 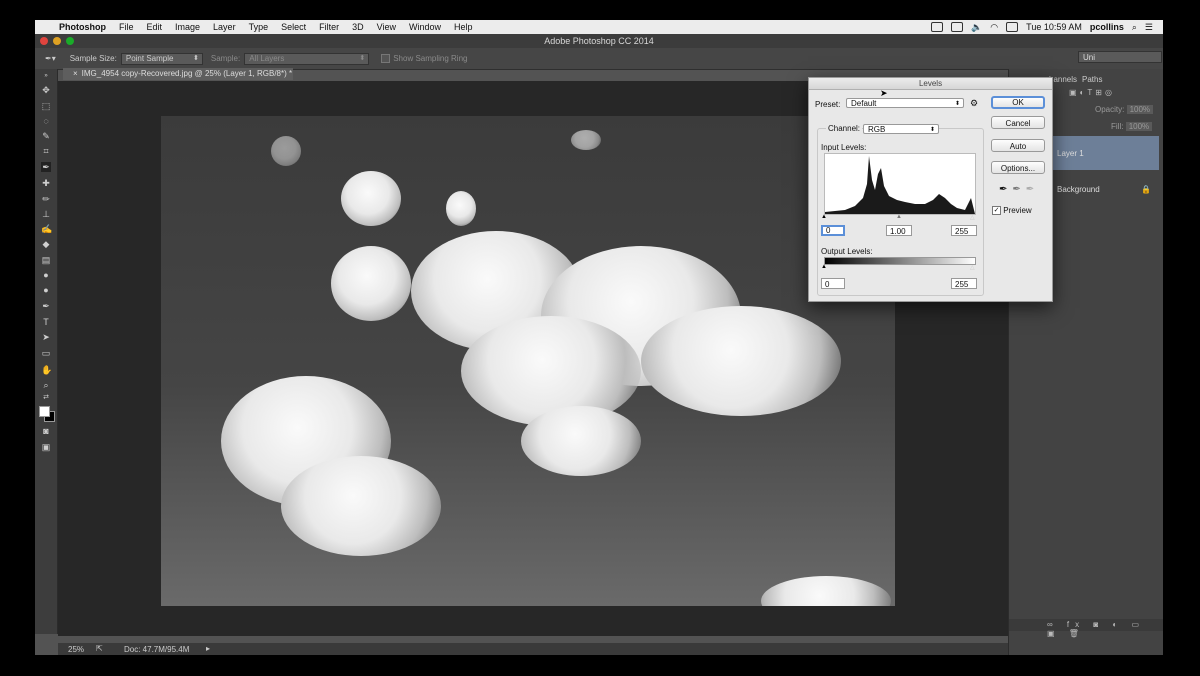 I want to click on volume-icon: 🔈, so click(x=976, y=27).